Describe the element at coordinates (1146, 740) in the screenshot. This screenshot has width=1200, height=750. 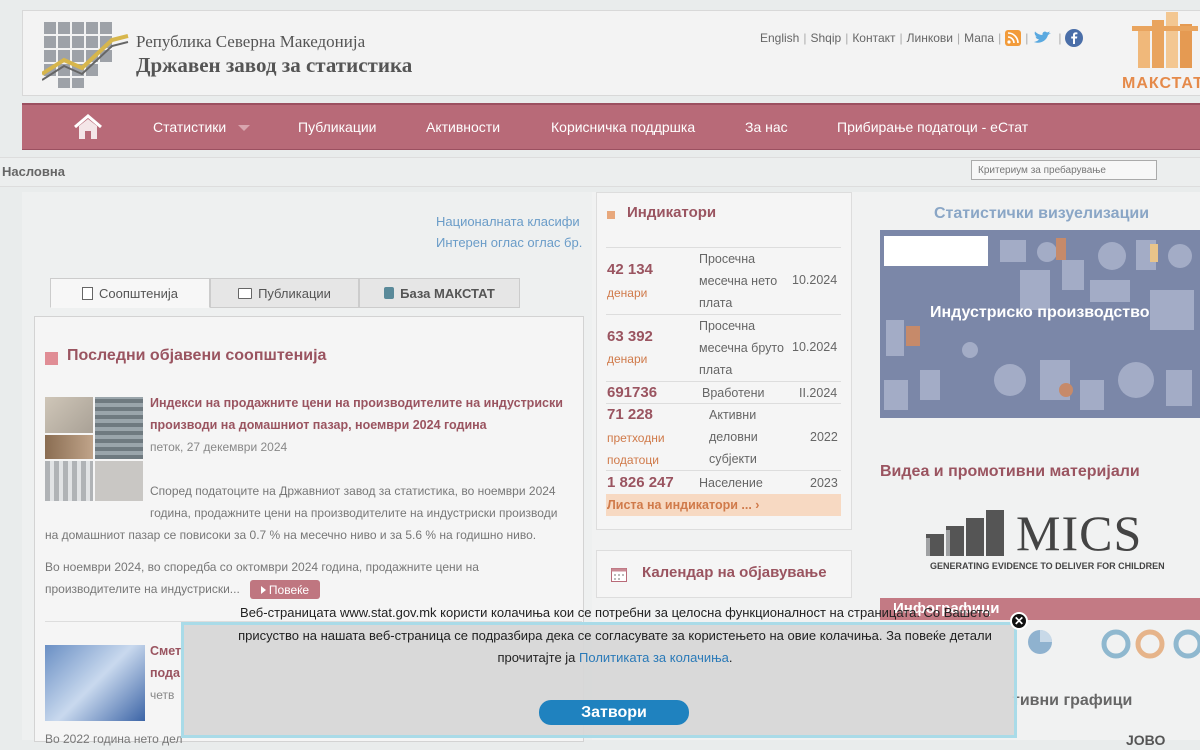
I see `partial-label: ЈОВО` at that location.